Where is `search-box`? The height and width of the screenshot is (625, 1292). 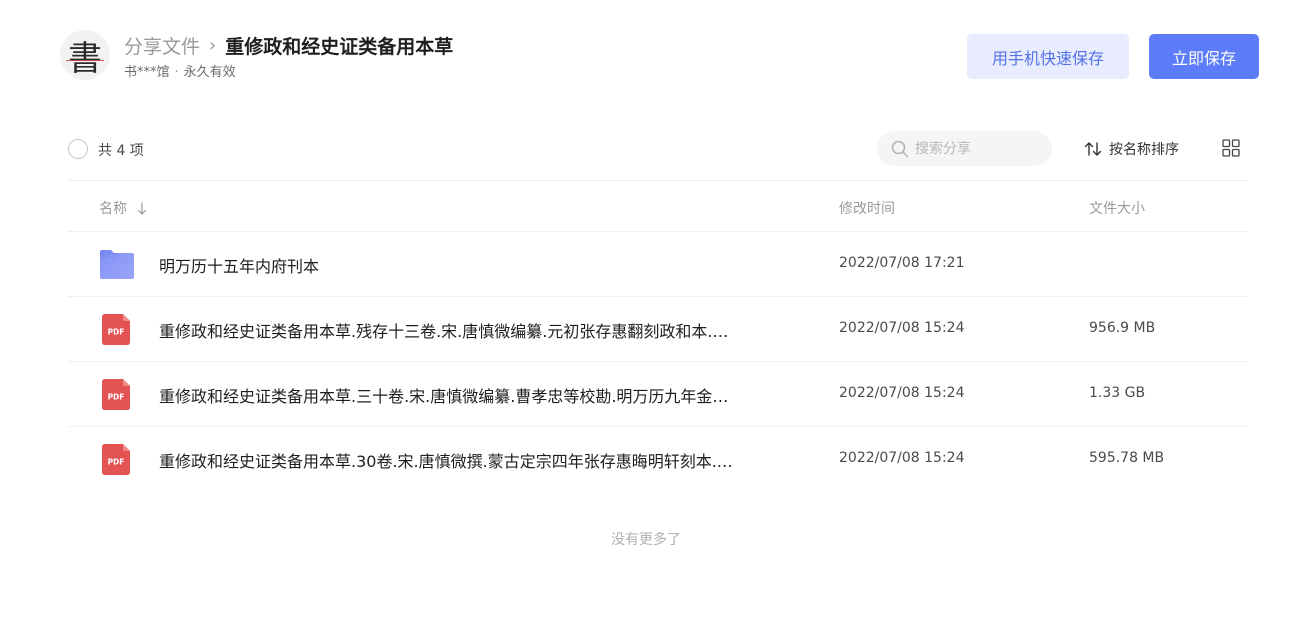 search-box is located at coordinates (964, 148).